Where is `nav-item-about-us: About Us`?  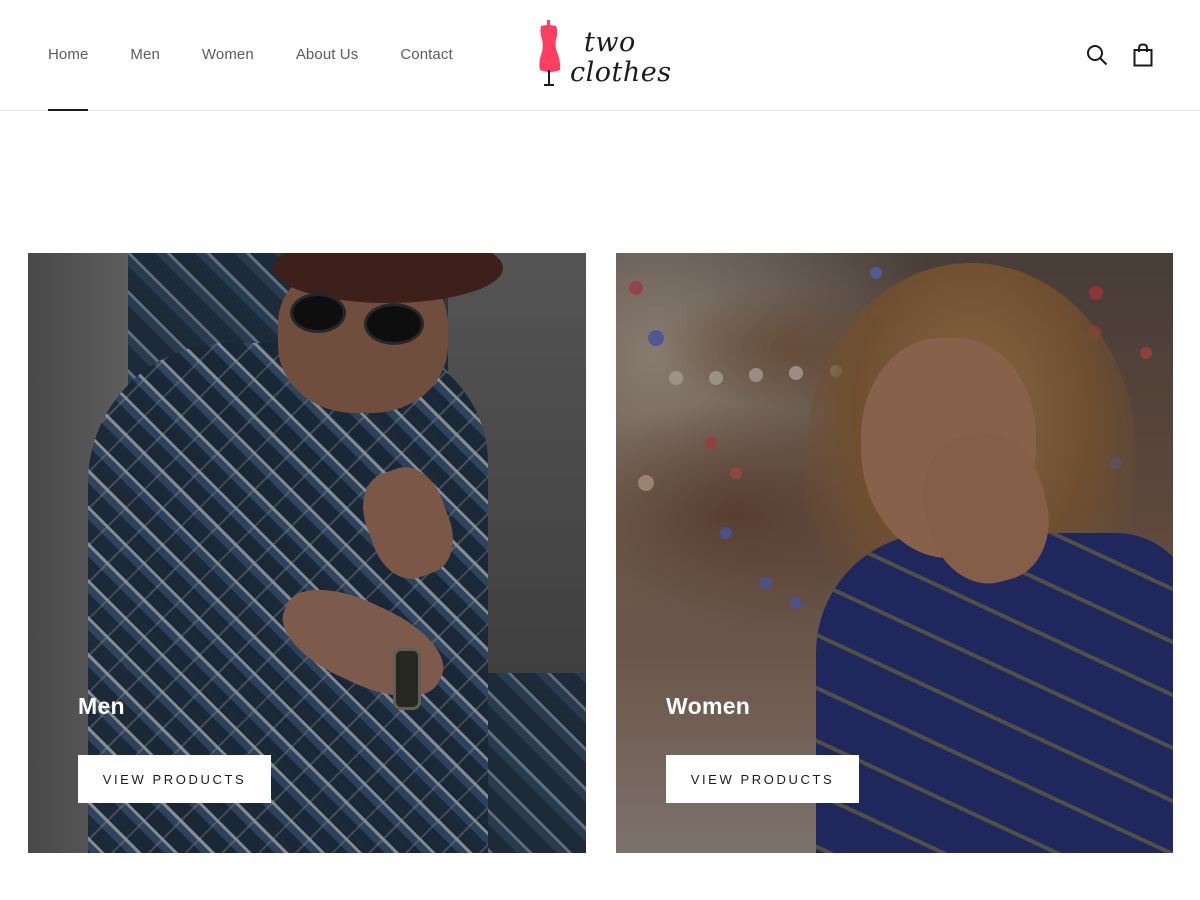
nav-item-about-us: About Us is located at coordinates (327, 55).